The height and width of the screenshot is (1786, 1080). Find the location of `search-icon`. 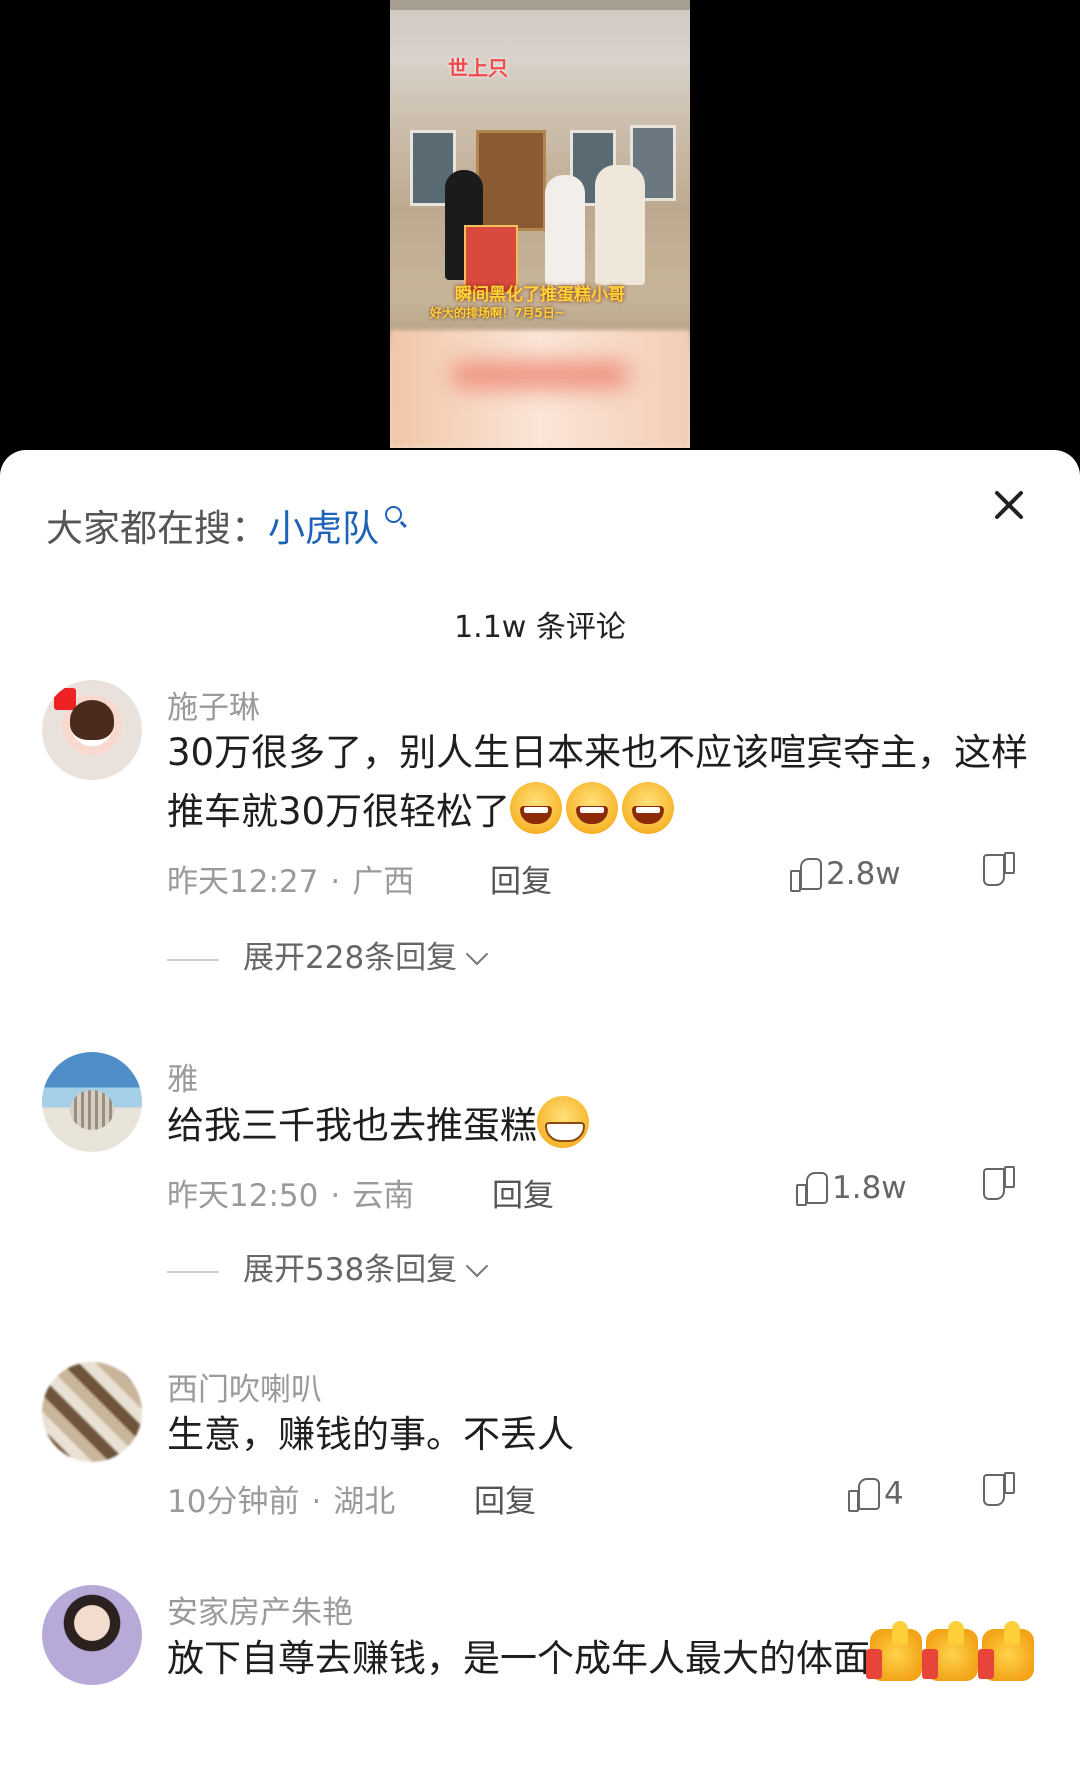

search-icon is located at coordinates (393, 514).